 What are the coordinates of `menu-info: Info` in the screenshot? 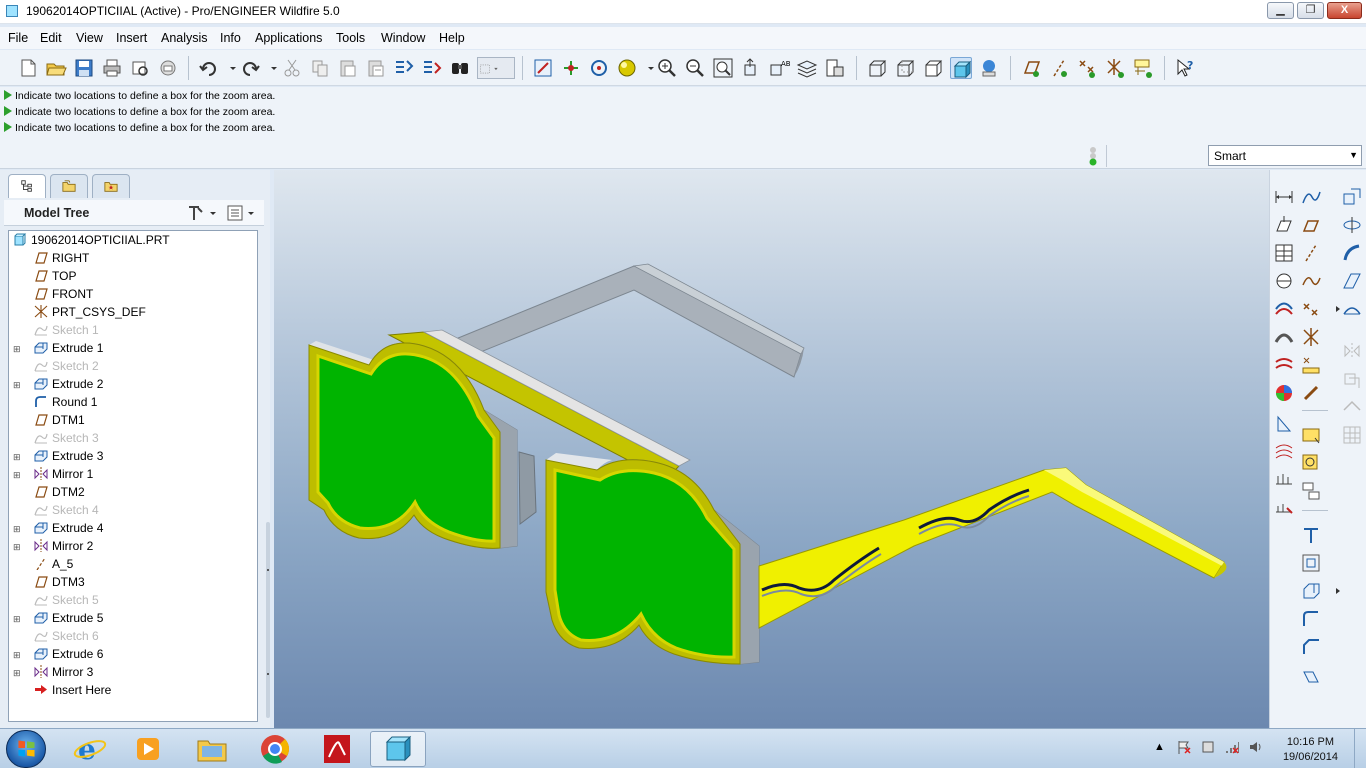 It's located at (230, 38).